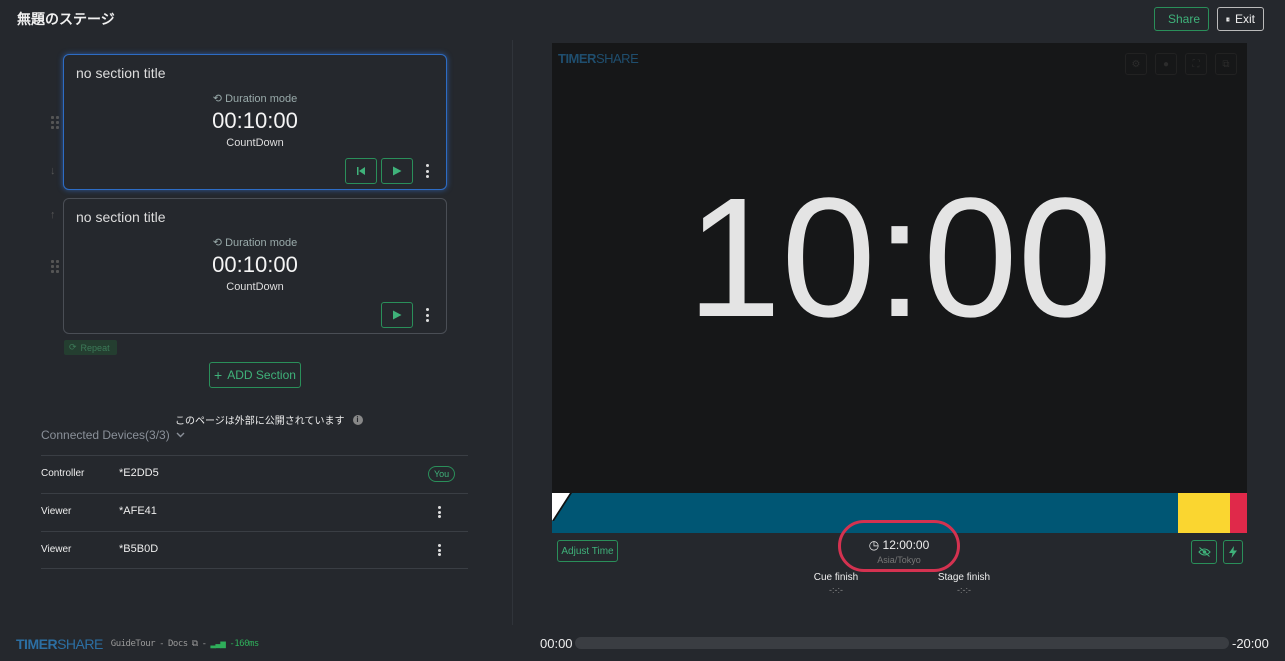 The image size is (1285, 661). What do you see at coordinates (964, 590) in the screenshot?
I see `stage-finish-value: -:-:-` at bounding box center [964, 590].